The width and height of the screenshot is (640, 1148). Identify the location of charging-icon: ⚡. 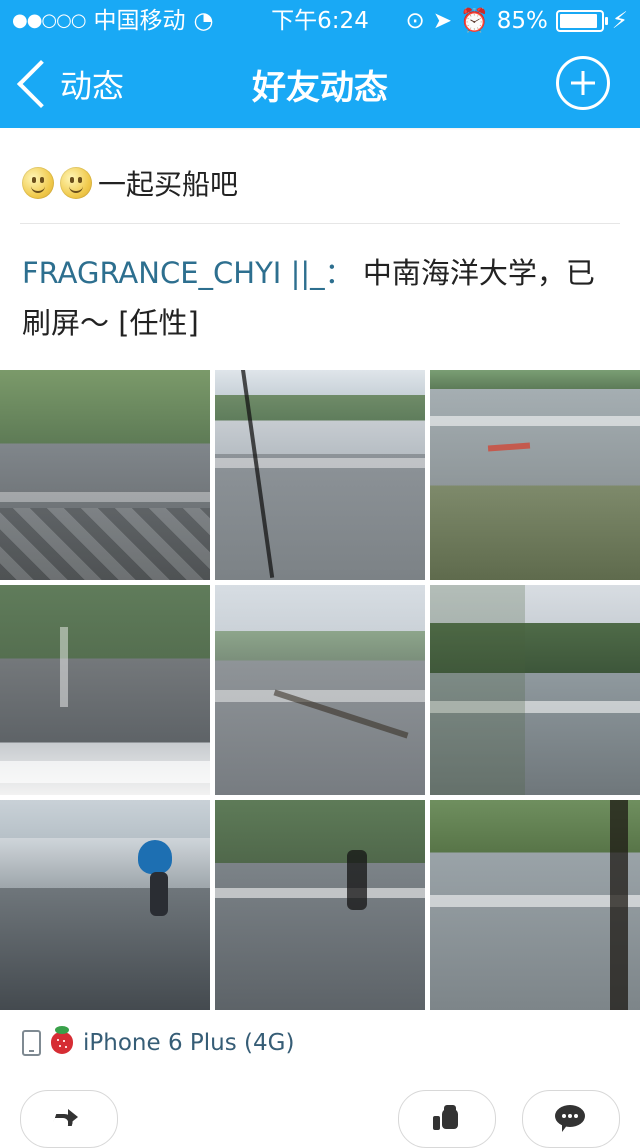
(619, 21).